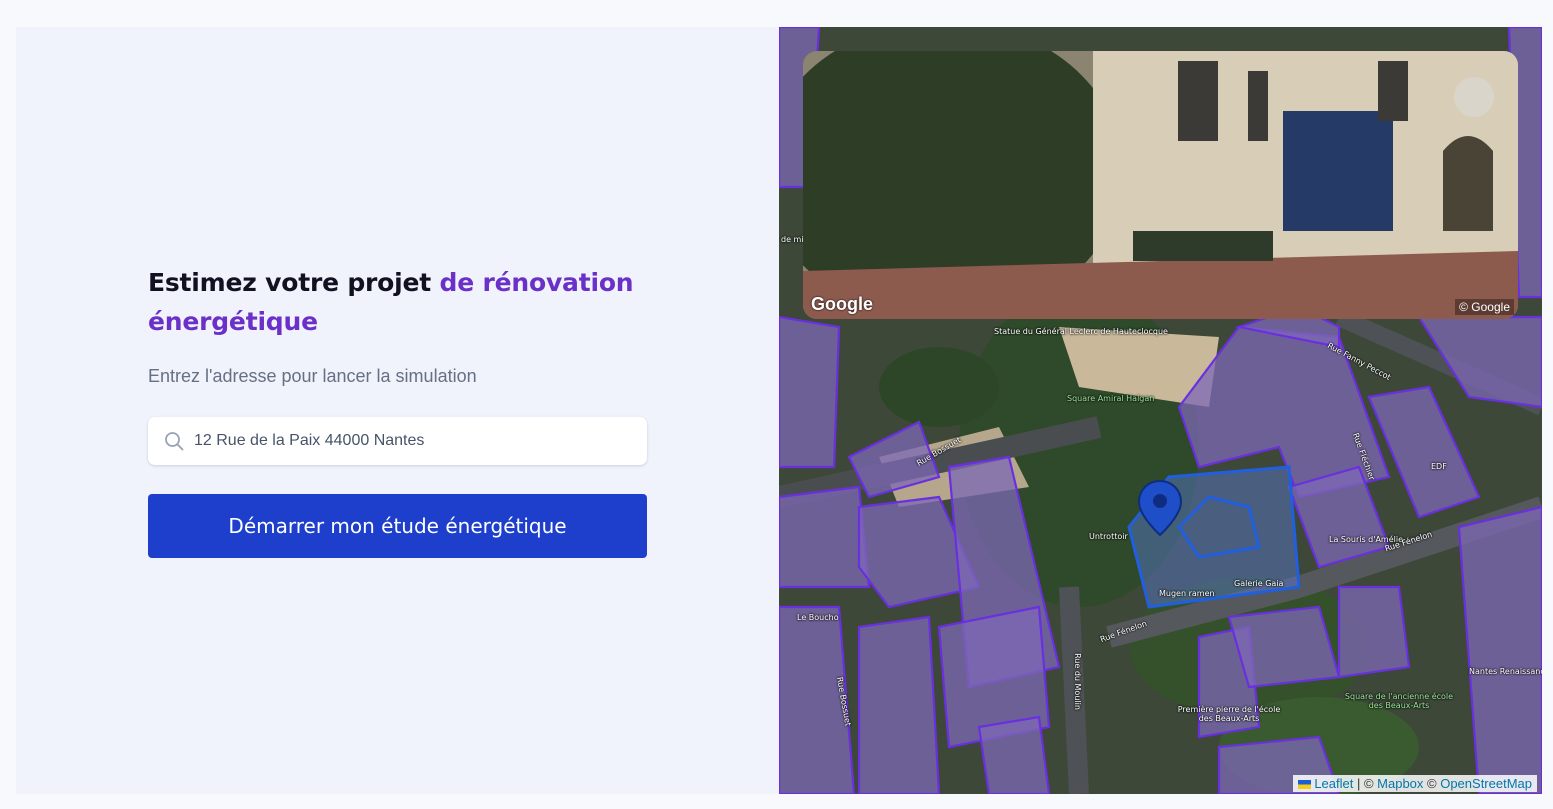 This screenshot has width=1553, height=809. What do you see at coordinates (1304, 784) in the screenshot?
I see `ukraine-flag-icon` at bounding box center [1304, 784].